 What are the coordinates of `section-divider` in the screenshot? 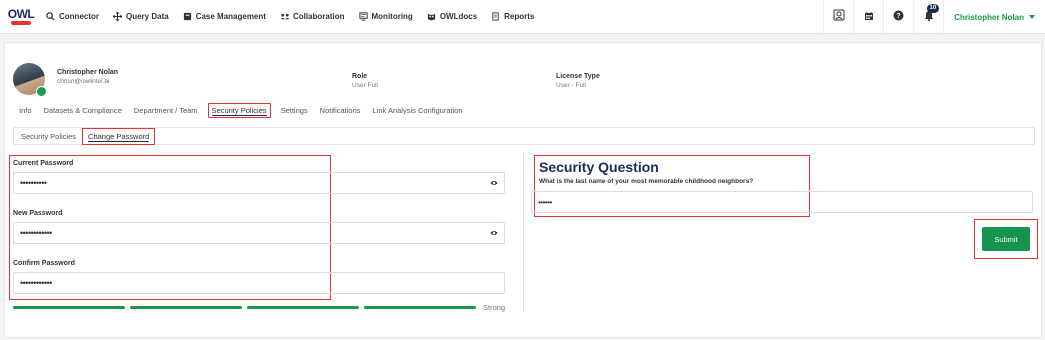 It's located at (523, 233).